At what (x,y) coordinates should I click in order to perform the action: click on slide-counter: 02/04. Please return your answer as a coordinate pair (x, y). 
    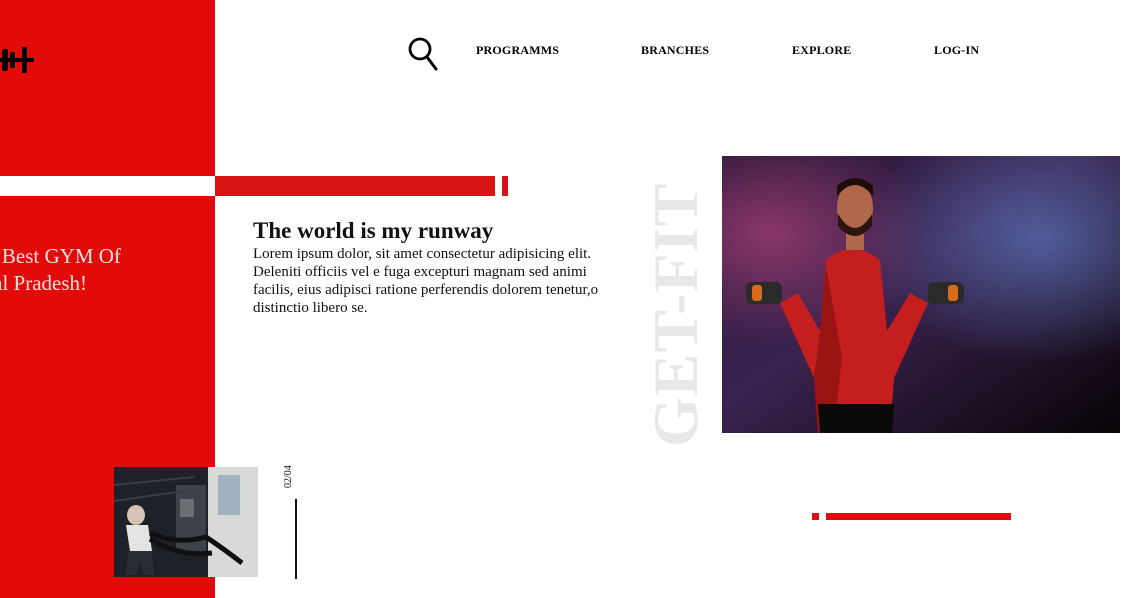
    Looking at the image, I should click on (288, 477).